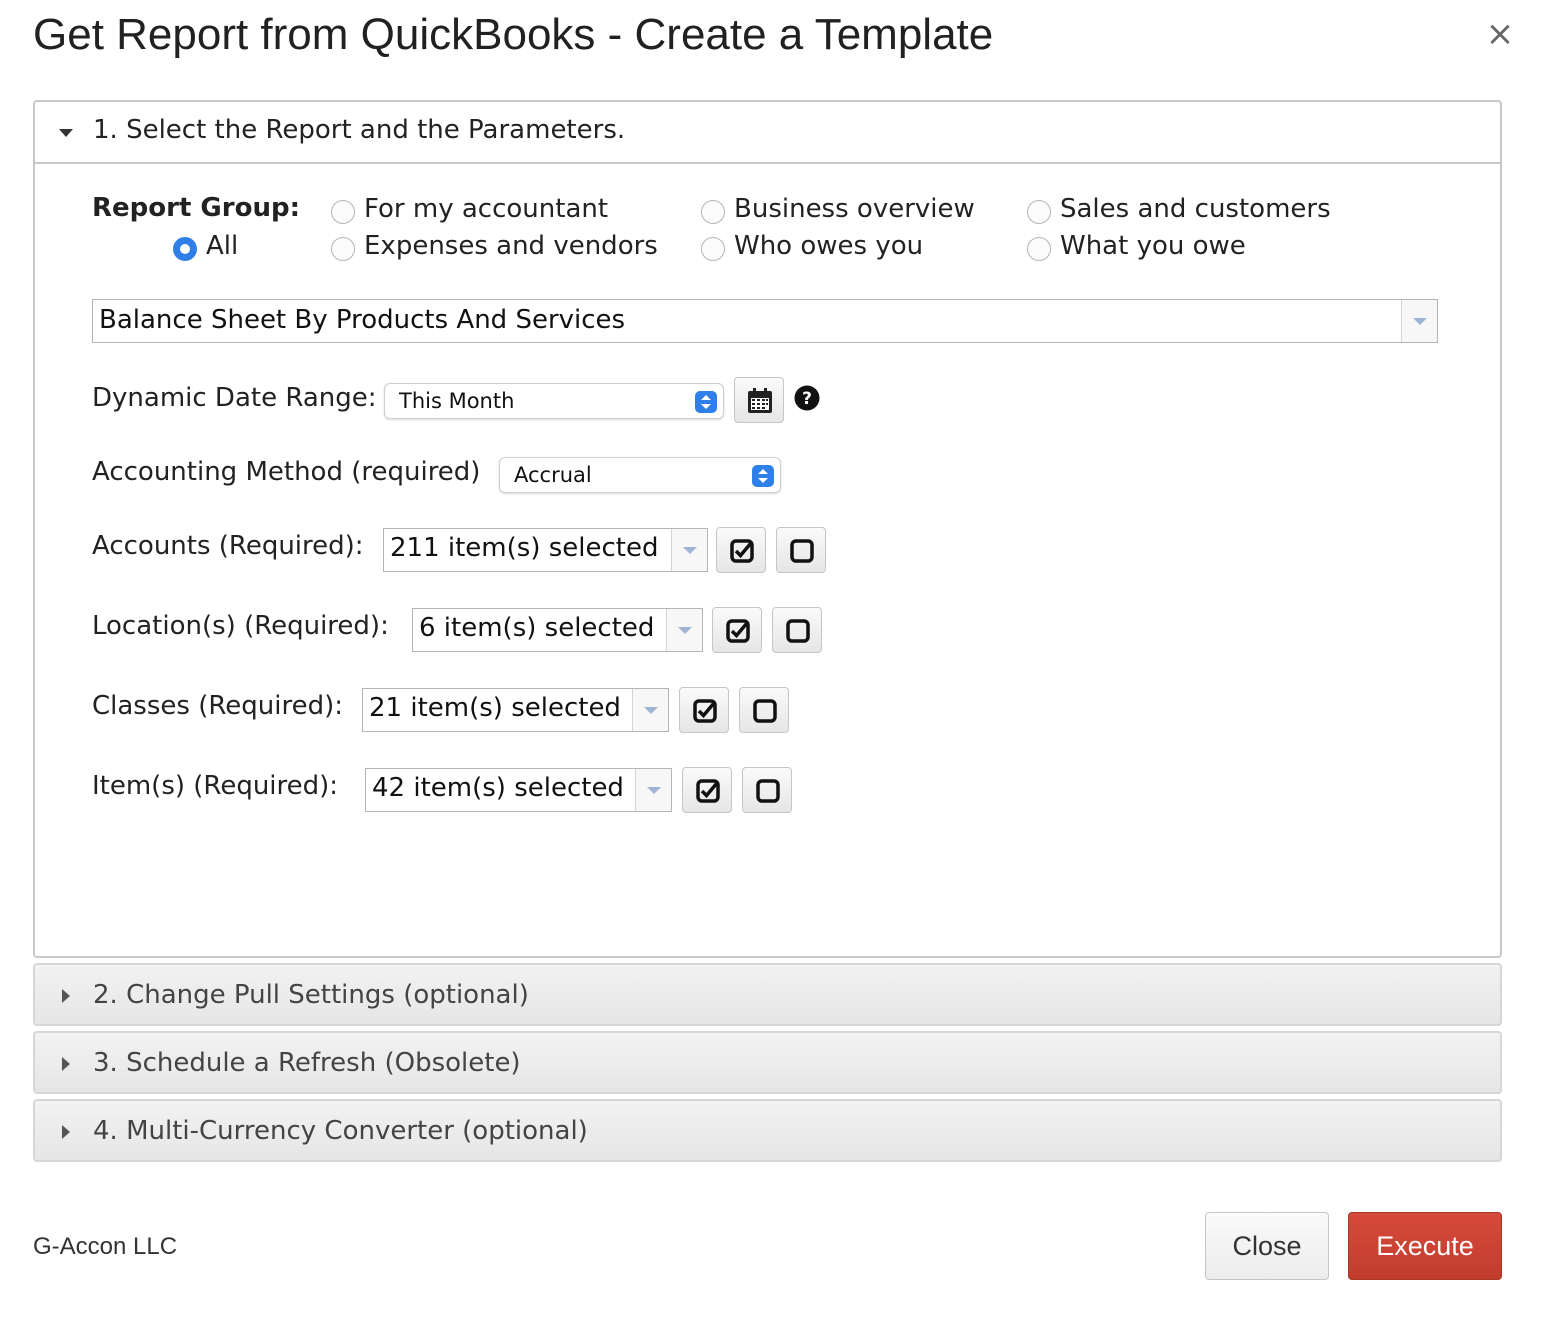  What do you see at coordinates (553, 475) in the screenshot?
I see `accounting-method-value: Accrual` at bounding box center [553, 475].